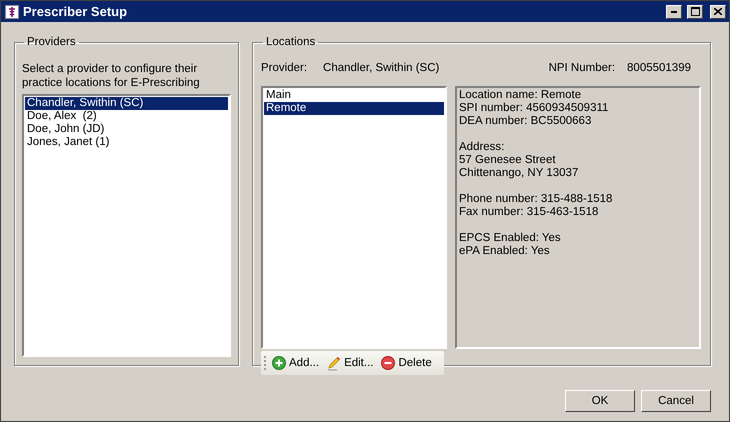 The image size is (730, 422). I want to click on close-button, so click(718, 11).